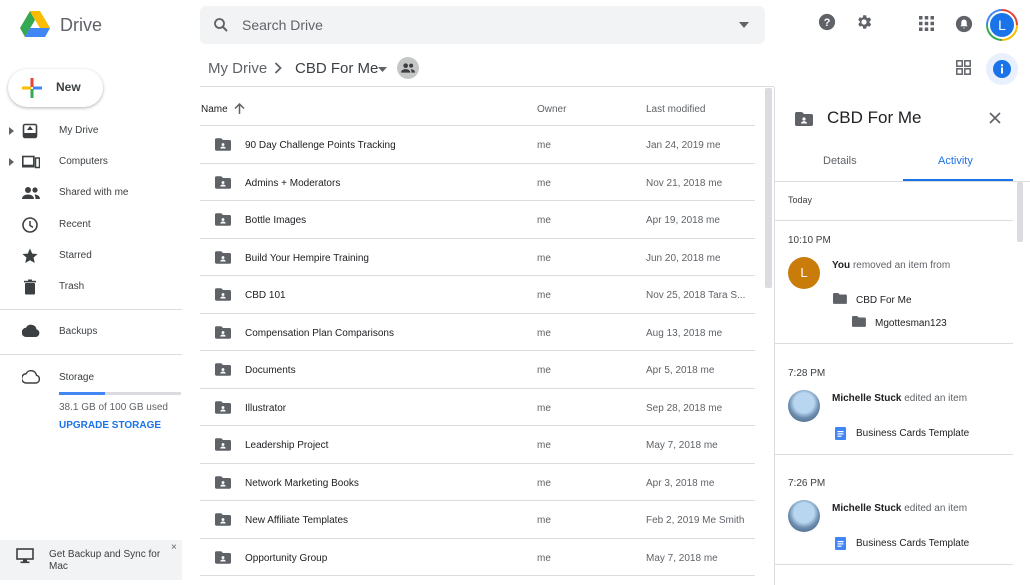  Describe the element at coordinates (551, 109) in the screenshot. I see `column-header-owner: Owner` at that location.